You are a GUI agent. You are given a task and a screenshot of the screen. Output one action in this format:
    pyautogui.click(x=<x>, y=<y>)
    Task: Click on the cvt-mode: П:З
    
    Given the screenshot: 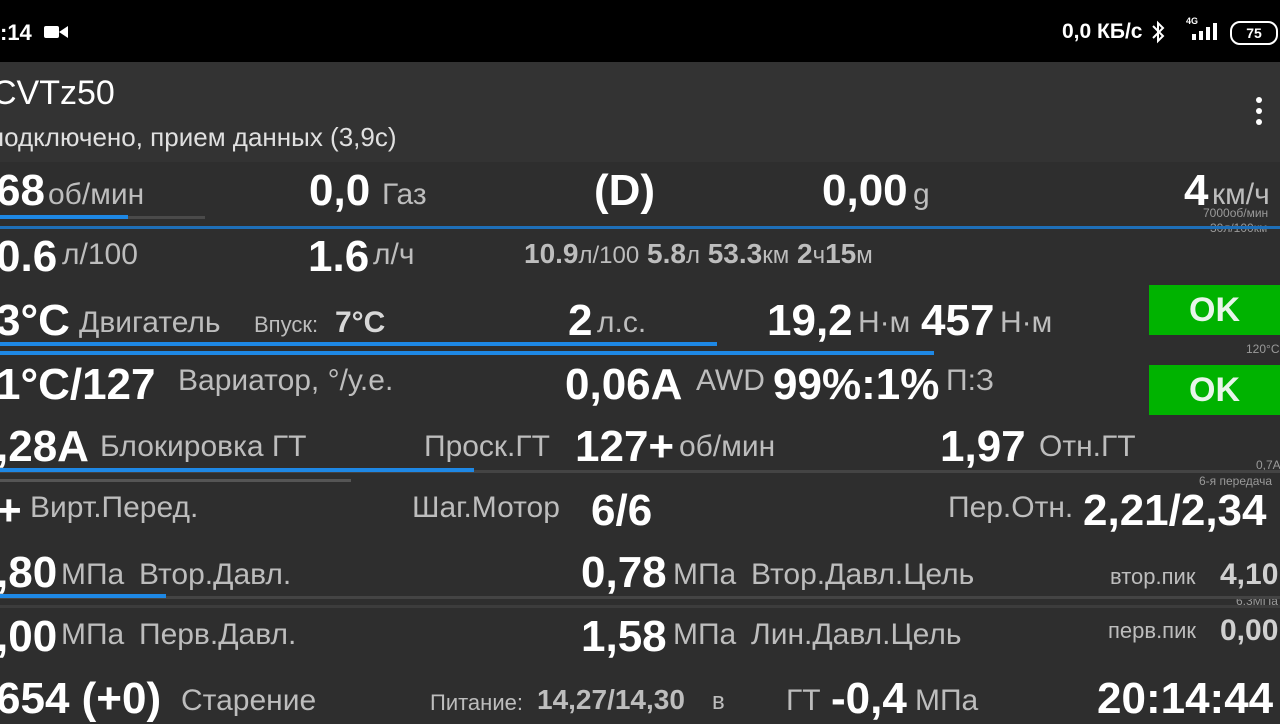 What is the action you would take?
    pyautogui.click(x=970, y=380)
    